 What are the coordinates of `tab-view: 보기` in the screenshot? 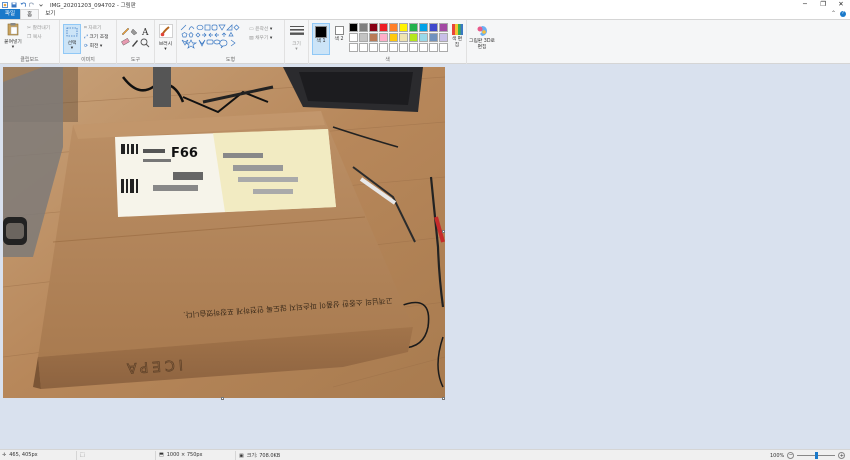 It's located at (50, 14).